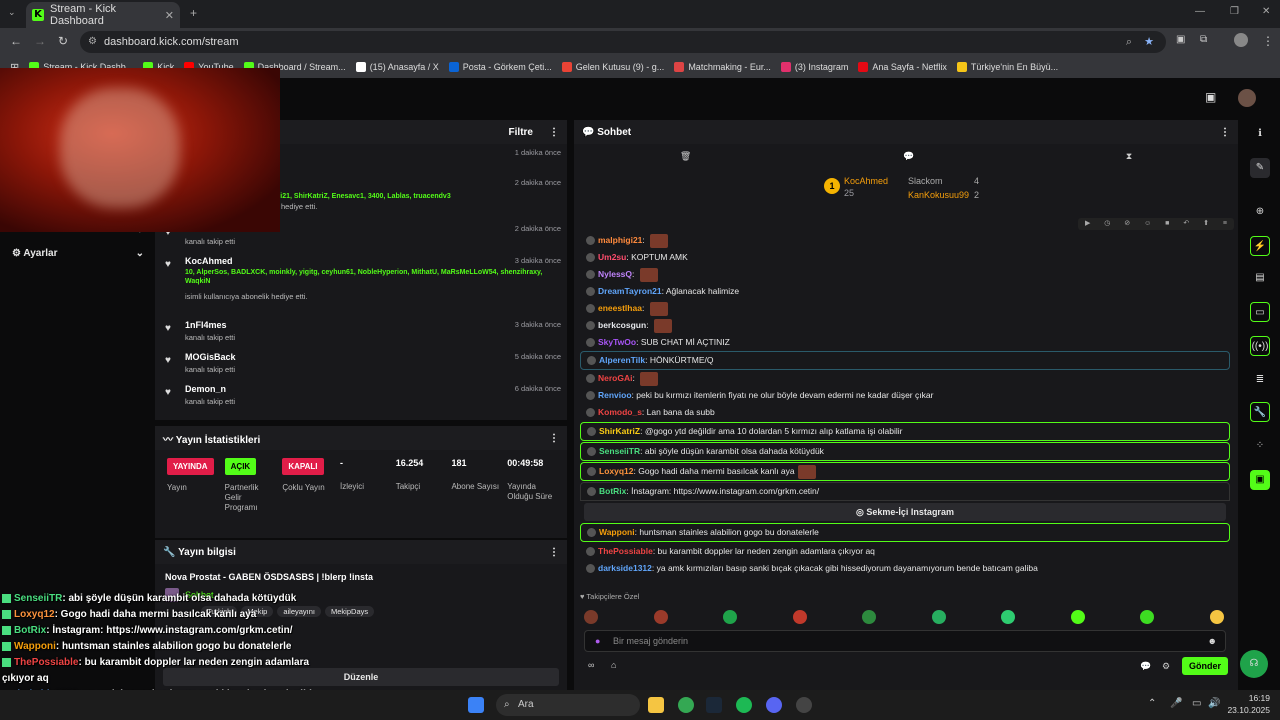  Describe the element at coordinates (1260, 312) in the screenshot. I see `chat-icon: ▭` at that location.